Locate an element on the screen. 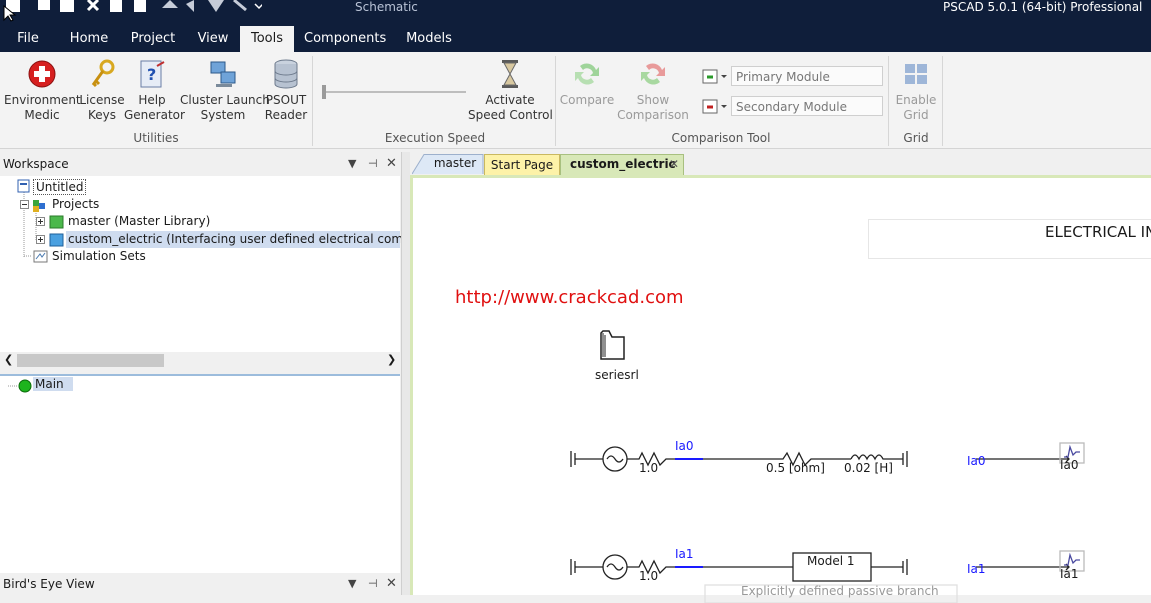  scrollbar-thumb is located at coordinates (90, 360).